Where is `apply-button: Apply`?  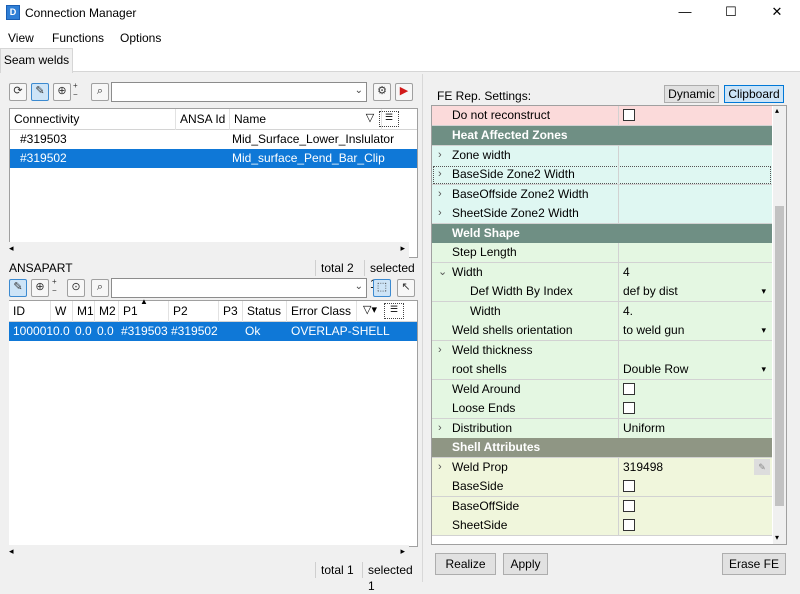 apply-button: Apply is located at coordinates (525, 564).